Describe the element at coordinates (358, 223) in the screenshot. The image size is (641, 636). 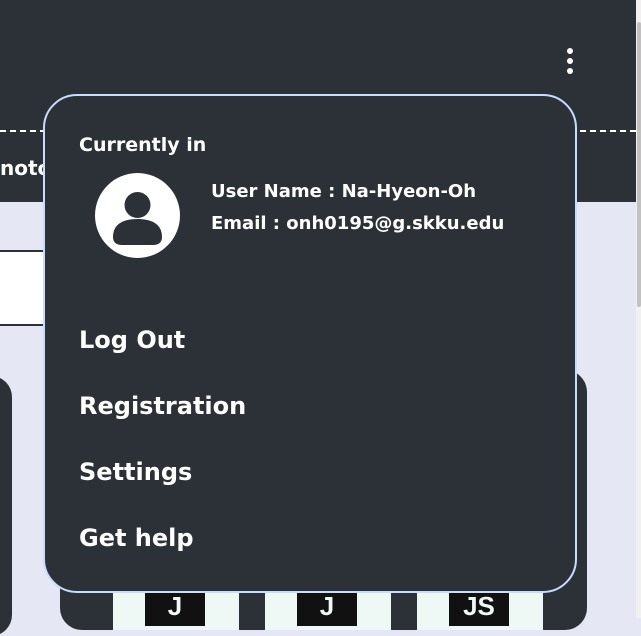
I see `user-email-text: Email : onh0195@g.skku.edu` at that location.